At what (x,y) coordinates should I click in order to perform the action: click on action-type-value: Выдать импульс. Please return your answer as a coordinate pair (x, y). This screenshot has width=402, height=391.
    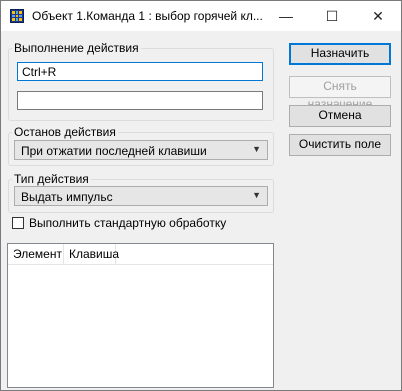
    Looking at the image, I should click on (67, 197).